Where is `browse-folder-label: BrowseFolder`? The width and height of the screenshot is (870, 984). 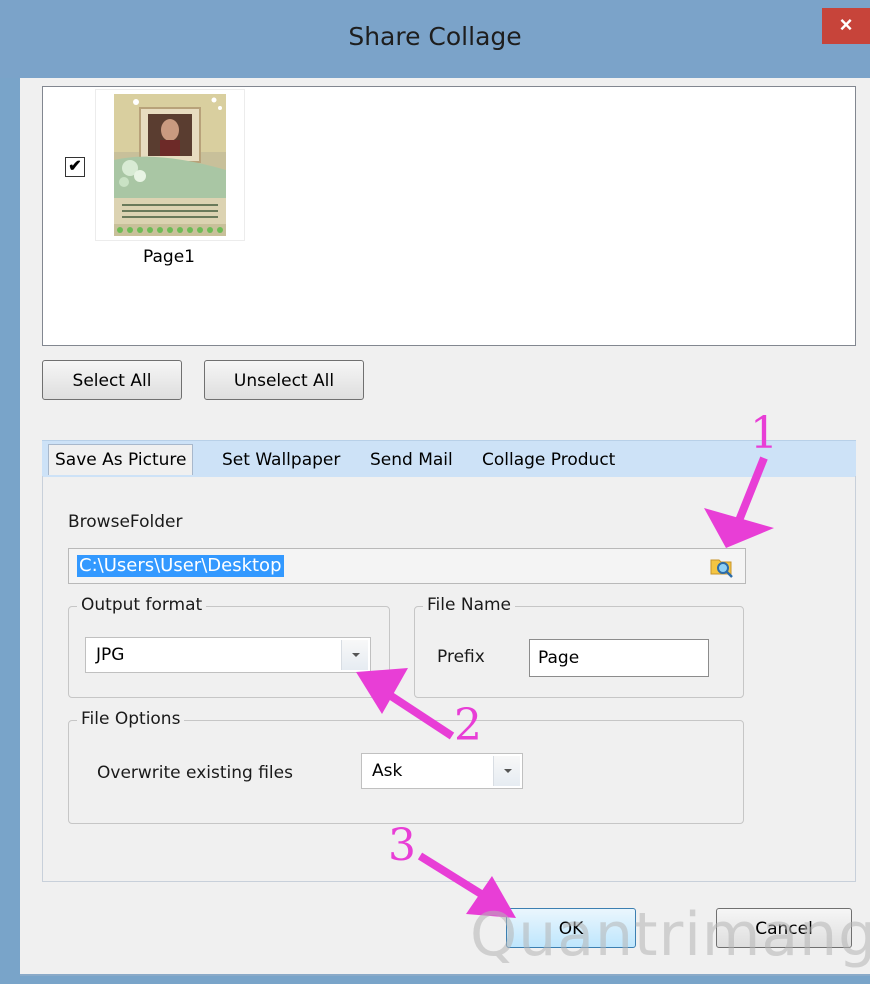 browse-folder-label: BrowseFolder is located at coordinates (125, 522).